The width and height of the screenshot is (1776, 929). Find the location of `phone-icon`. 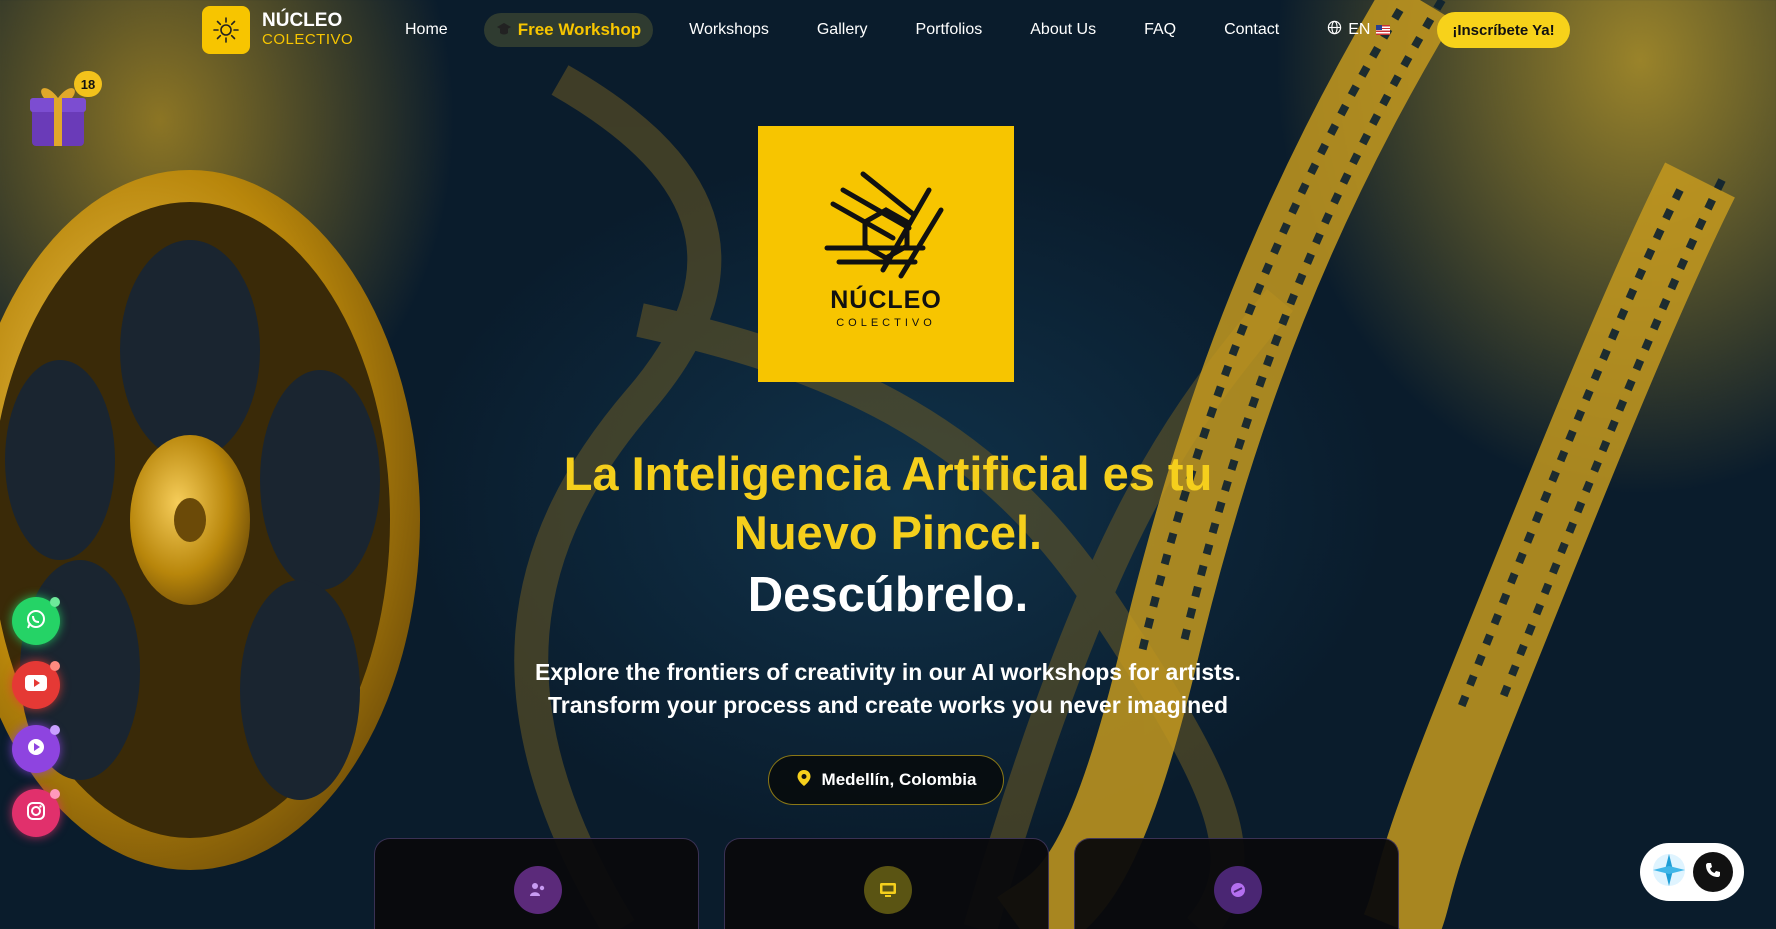

phone-icon is located at coordinates (1713, 872).